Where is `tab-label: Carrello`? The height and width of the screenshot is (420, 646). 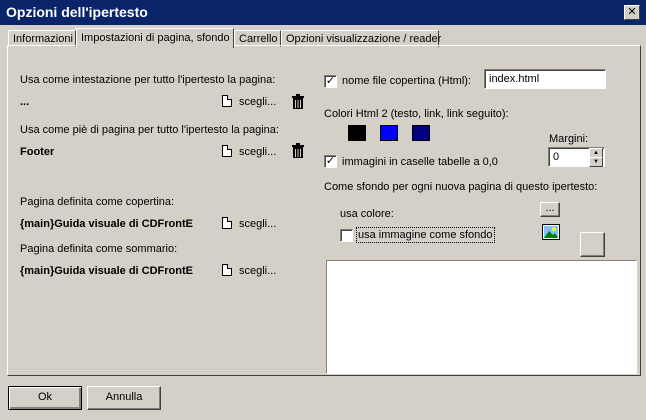 tab-label: Carrello is located at coordinates (258, 39).